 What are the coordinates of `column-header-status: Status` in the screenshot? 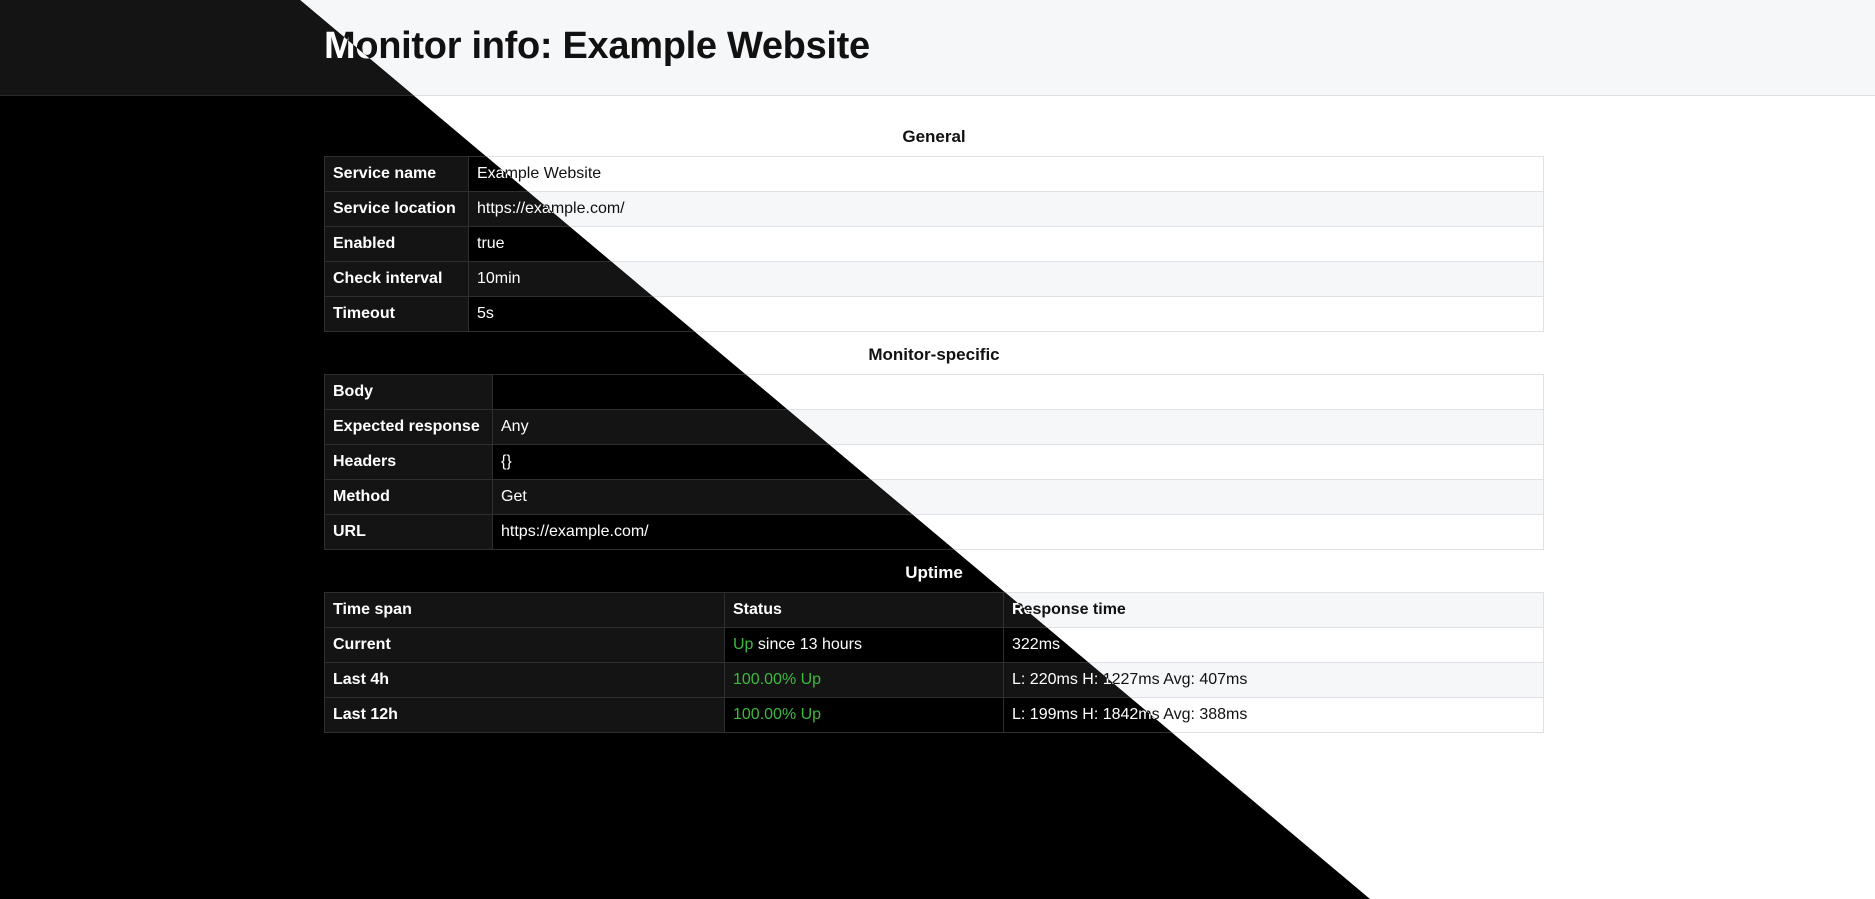 It's located at (864, 610).